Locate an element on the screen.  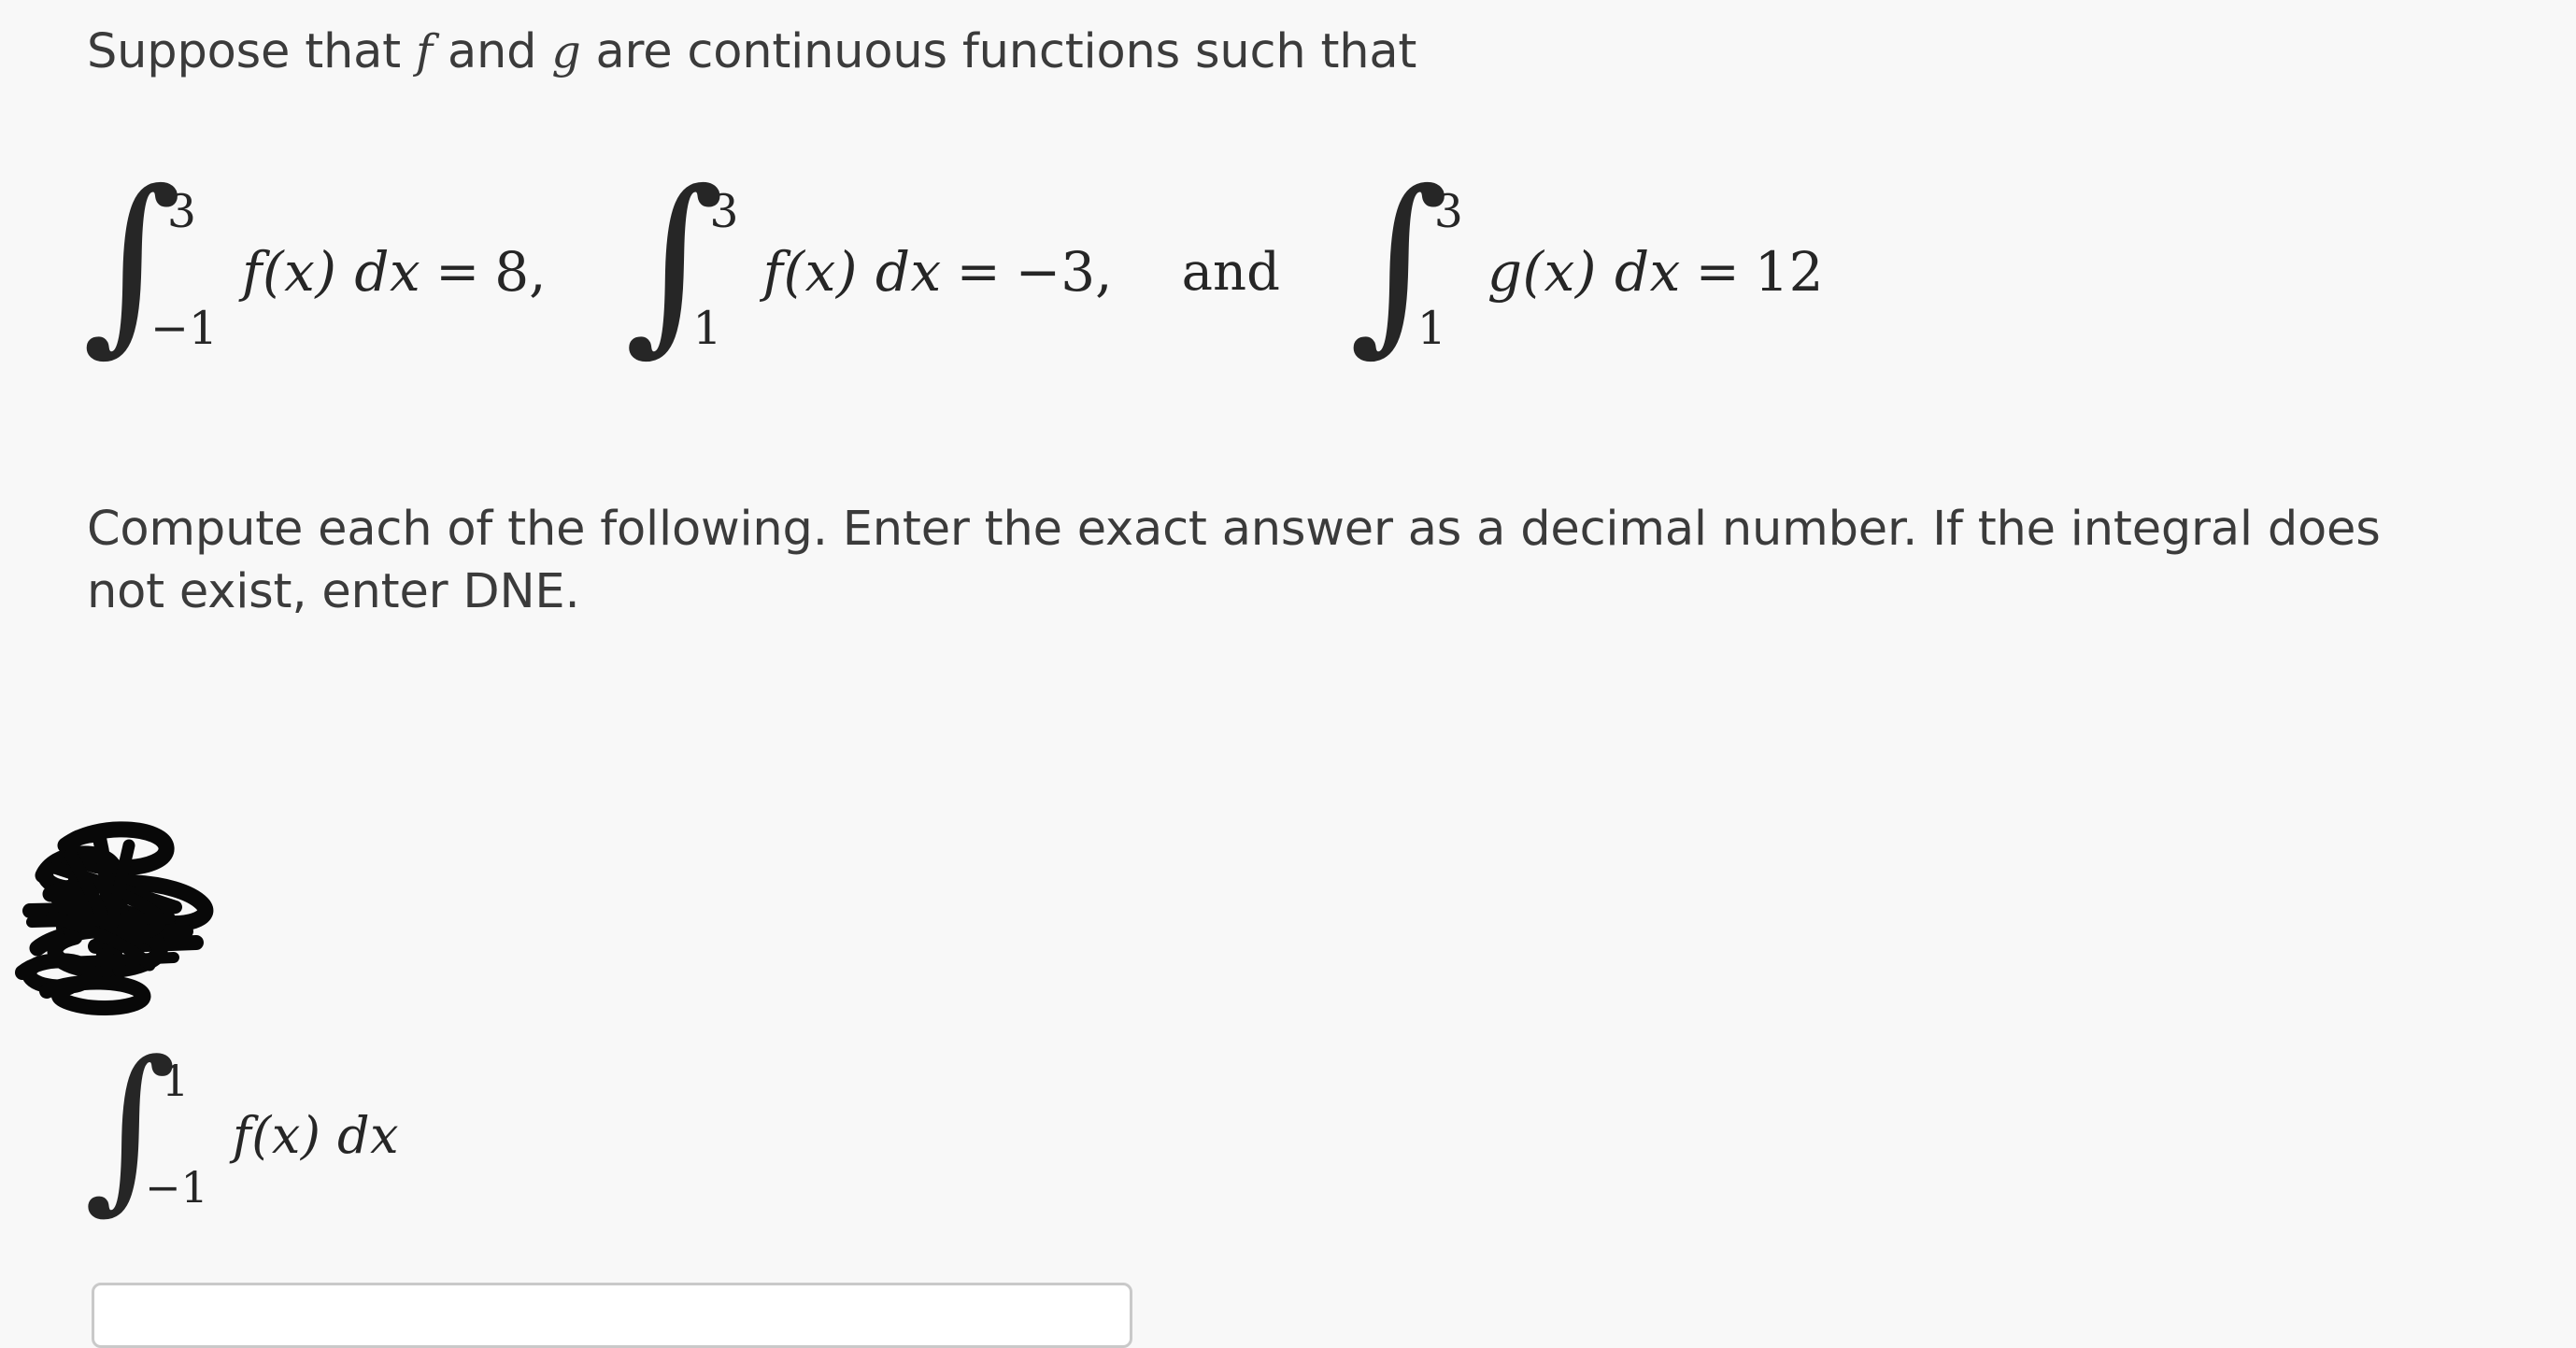
trailing-comma-1: , is located at coordinates (538, 272).